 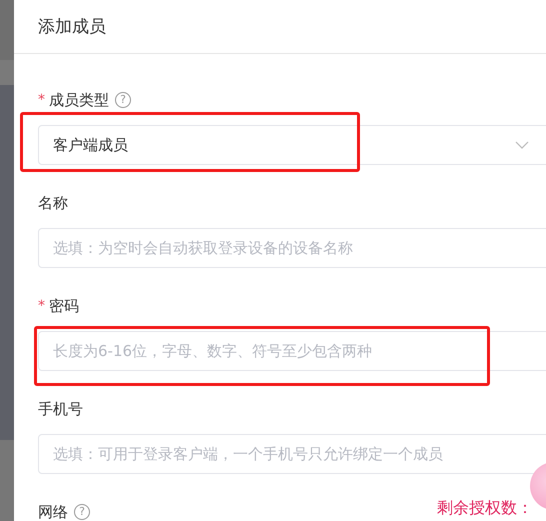 I want to click on field-label: 手机号, so click(x=60, y=409).